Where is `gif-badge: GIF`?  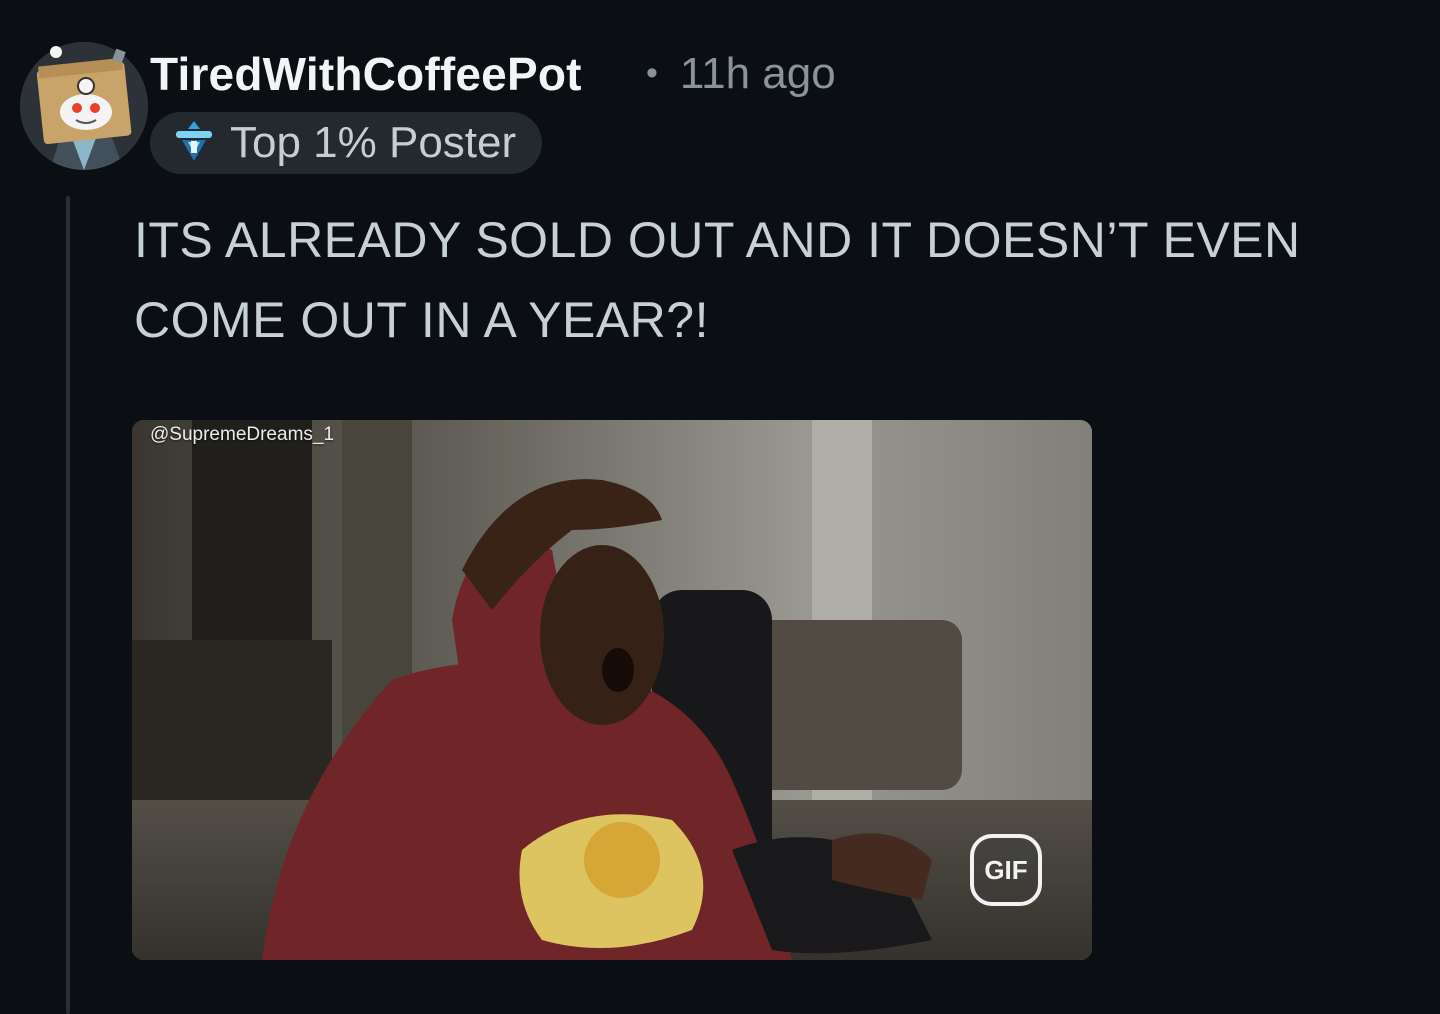 gif-badge: GIF is located at coordinates (1006, 870).